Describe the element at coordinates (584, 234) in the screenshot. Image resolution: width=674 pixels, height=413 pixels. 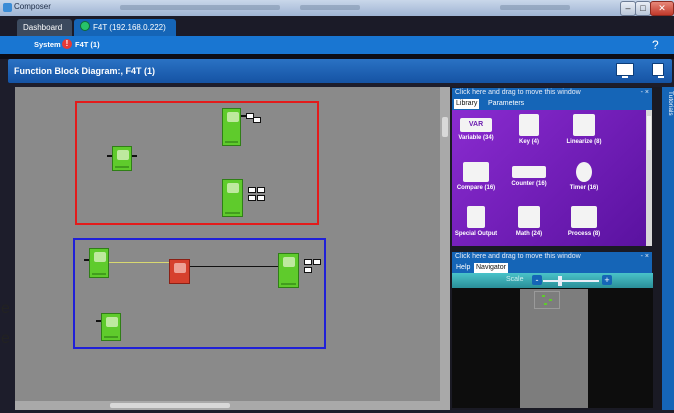
I see `library-item-label: Process (8)` at that location.